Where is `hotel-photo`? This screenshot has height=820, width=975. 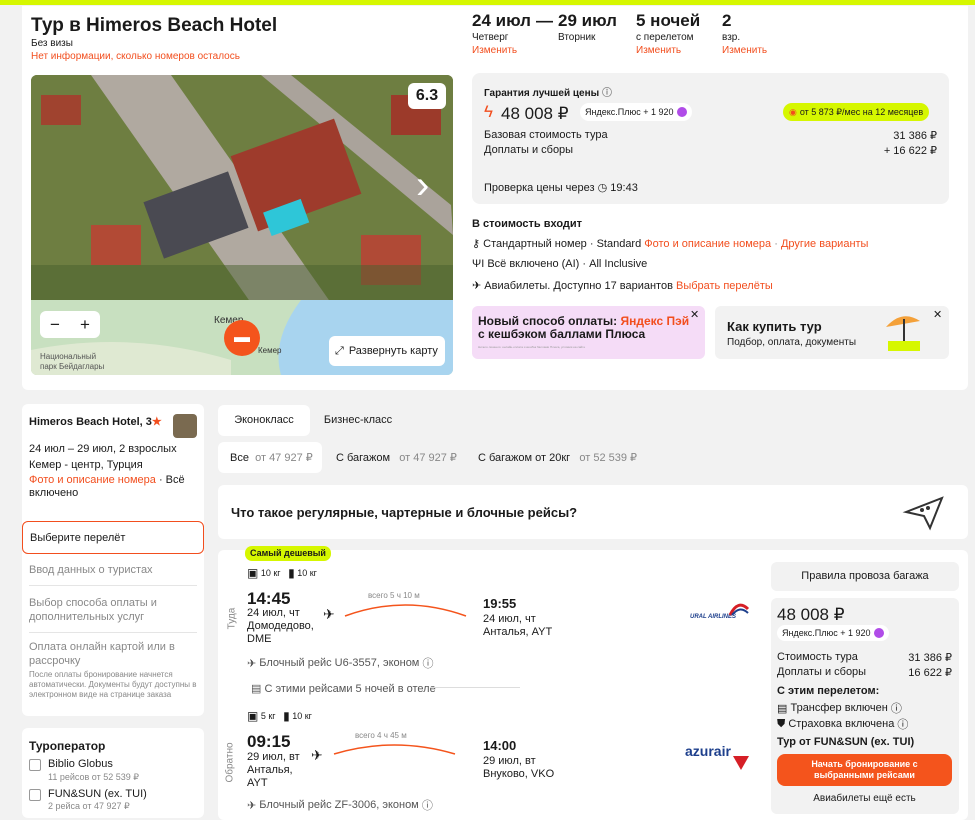 hotel-photo is located at coordinates (242, 189).